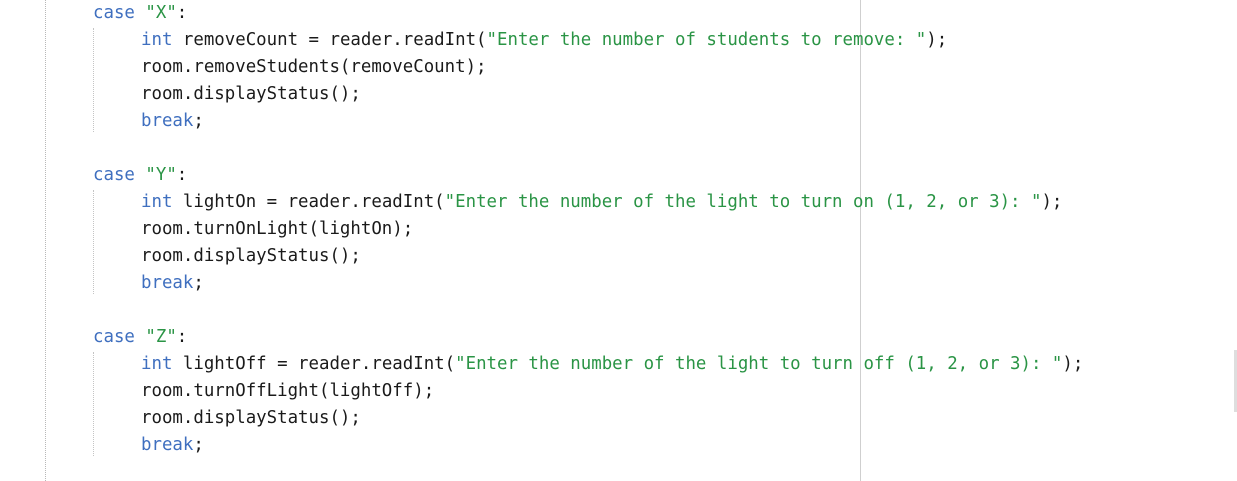 The width and height of the screenshot is (1237, 481). I want to click on method-call: room.turnOnLight(lightOn);, so click(277, 229).